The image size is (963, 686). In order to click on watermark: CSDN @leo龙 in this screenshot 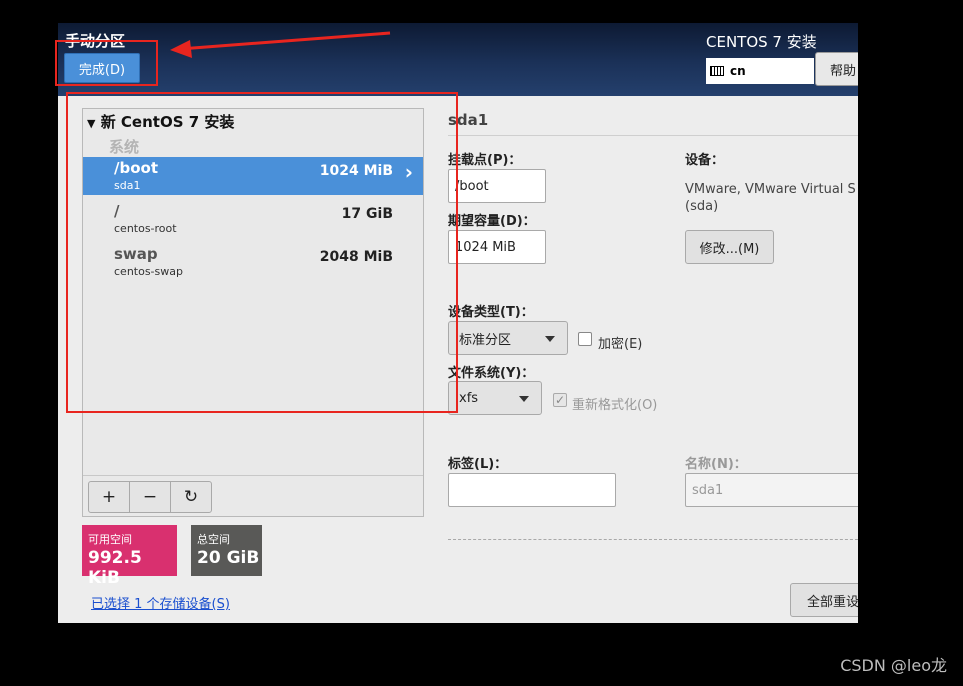, I will do `click(893, 665)`.